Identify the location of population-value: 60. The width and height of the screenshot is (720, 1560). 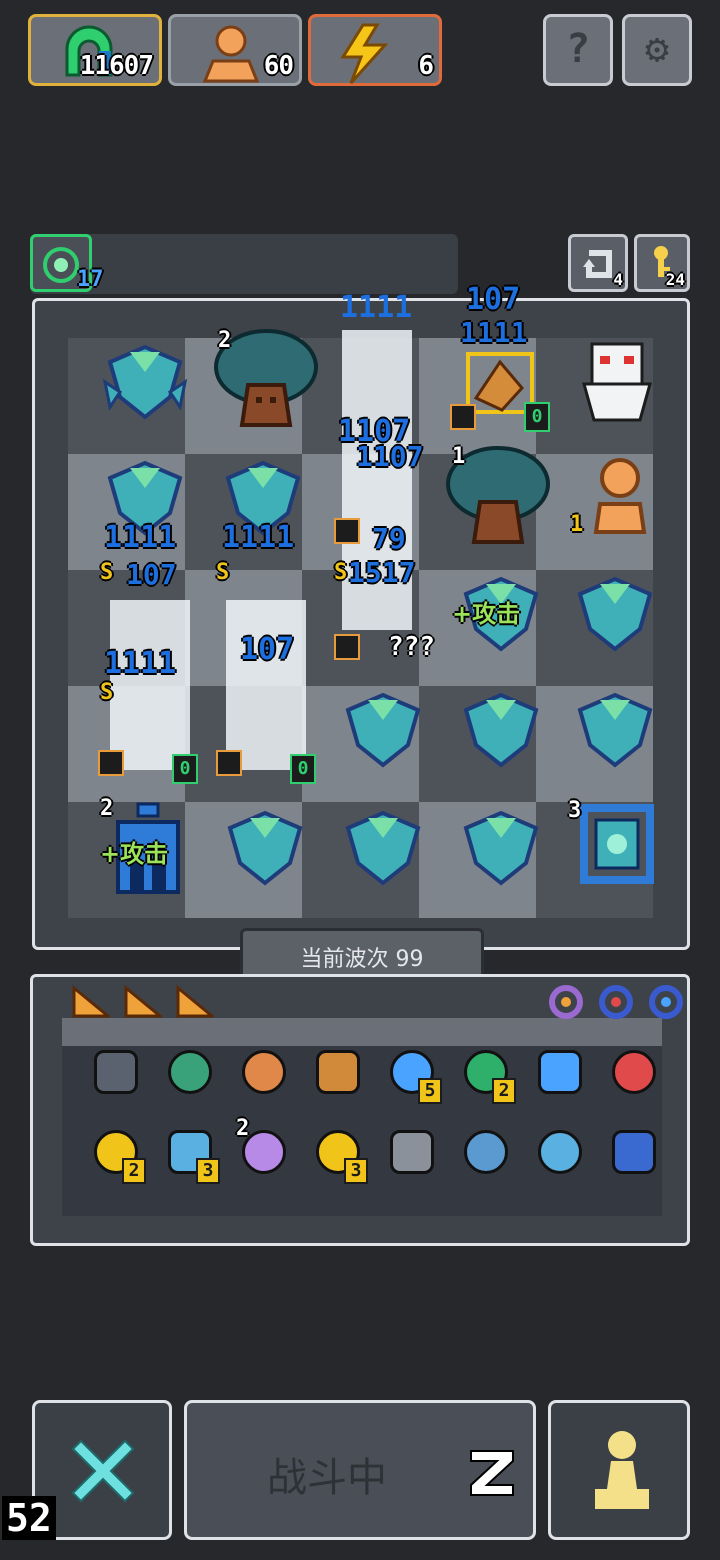
(278, 66).